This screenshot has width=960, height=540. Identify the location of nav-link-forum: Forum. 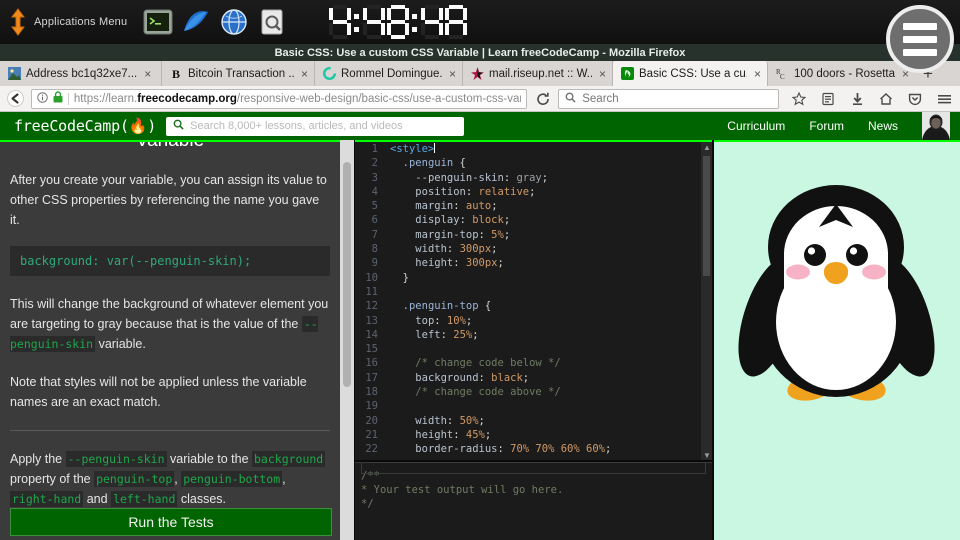
(826, 126).